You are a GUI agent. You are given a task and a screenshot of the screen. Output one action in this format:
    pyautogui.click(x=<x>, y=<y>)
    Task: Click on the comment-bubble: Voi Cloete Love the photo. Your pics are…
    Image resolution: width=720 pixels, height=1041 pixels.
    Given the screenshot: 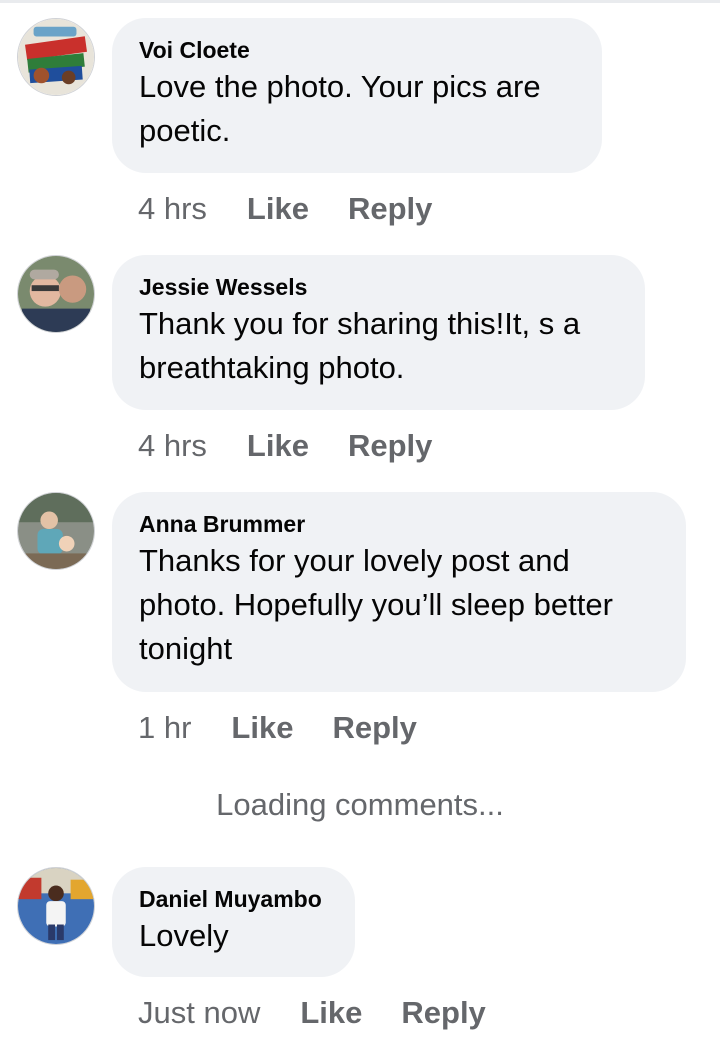 What is the action you would take?
    pyautogui.click(x=357, y=95)
    